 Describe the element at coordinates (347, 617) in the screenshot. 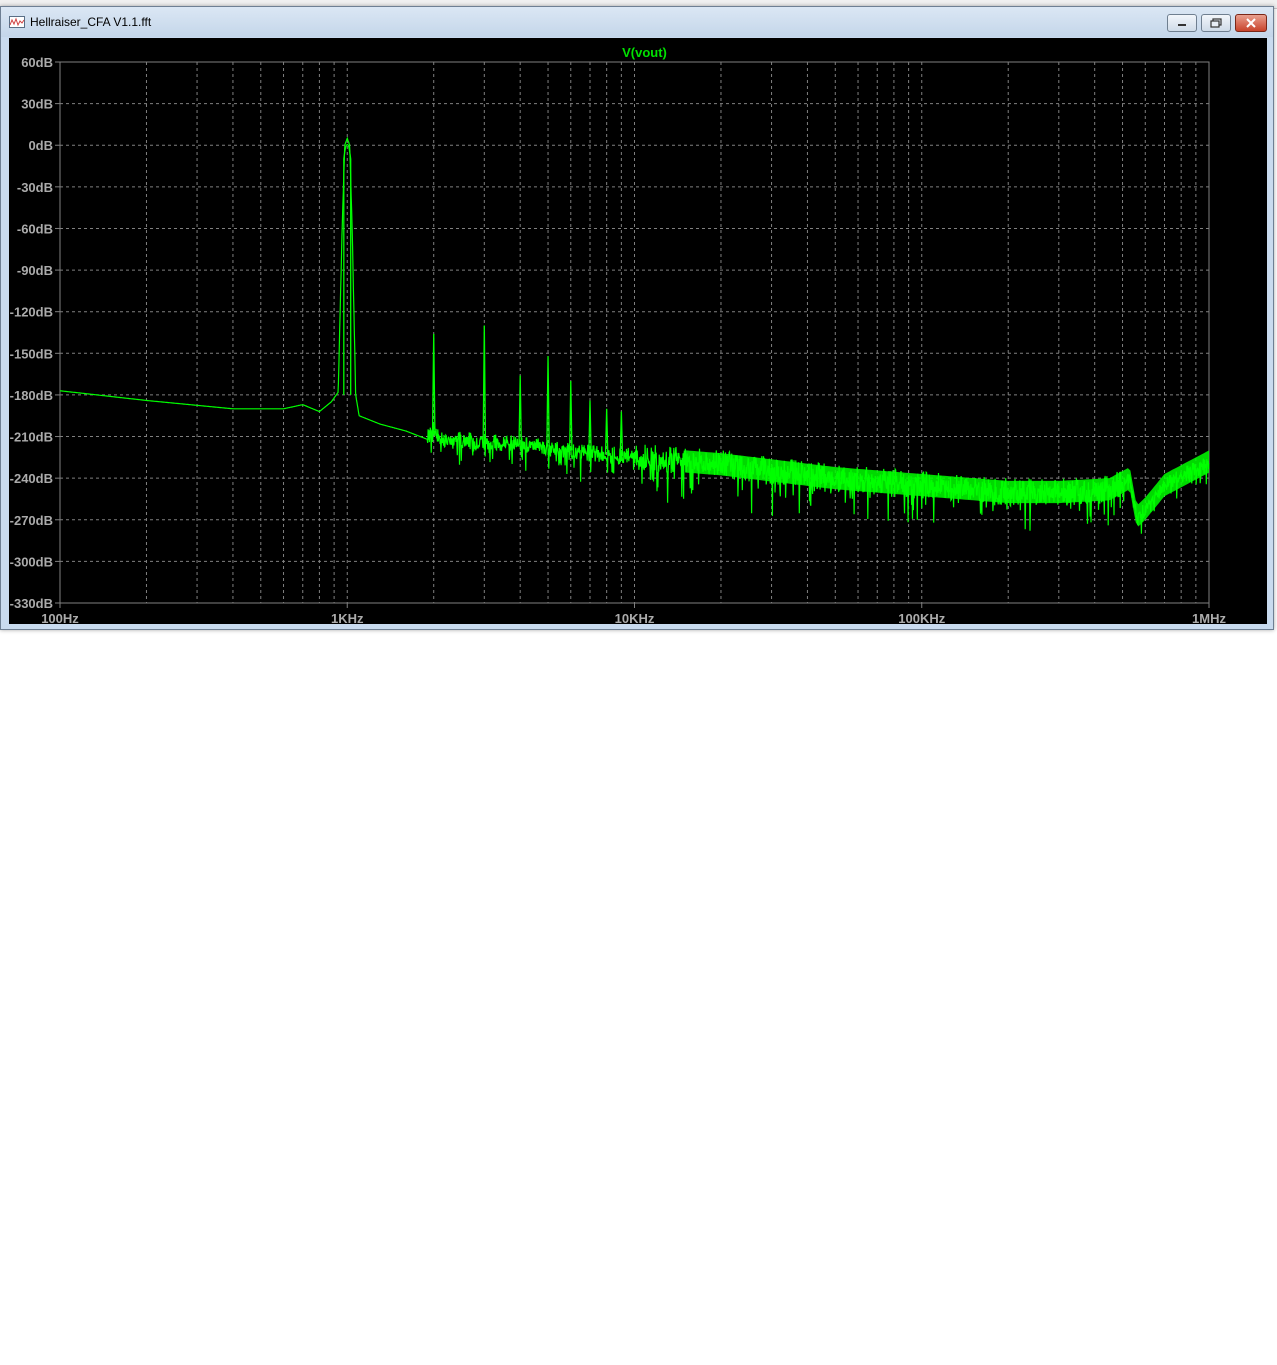

I see `x-tick-label: 1KHz` at that location.